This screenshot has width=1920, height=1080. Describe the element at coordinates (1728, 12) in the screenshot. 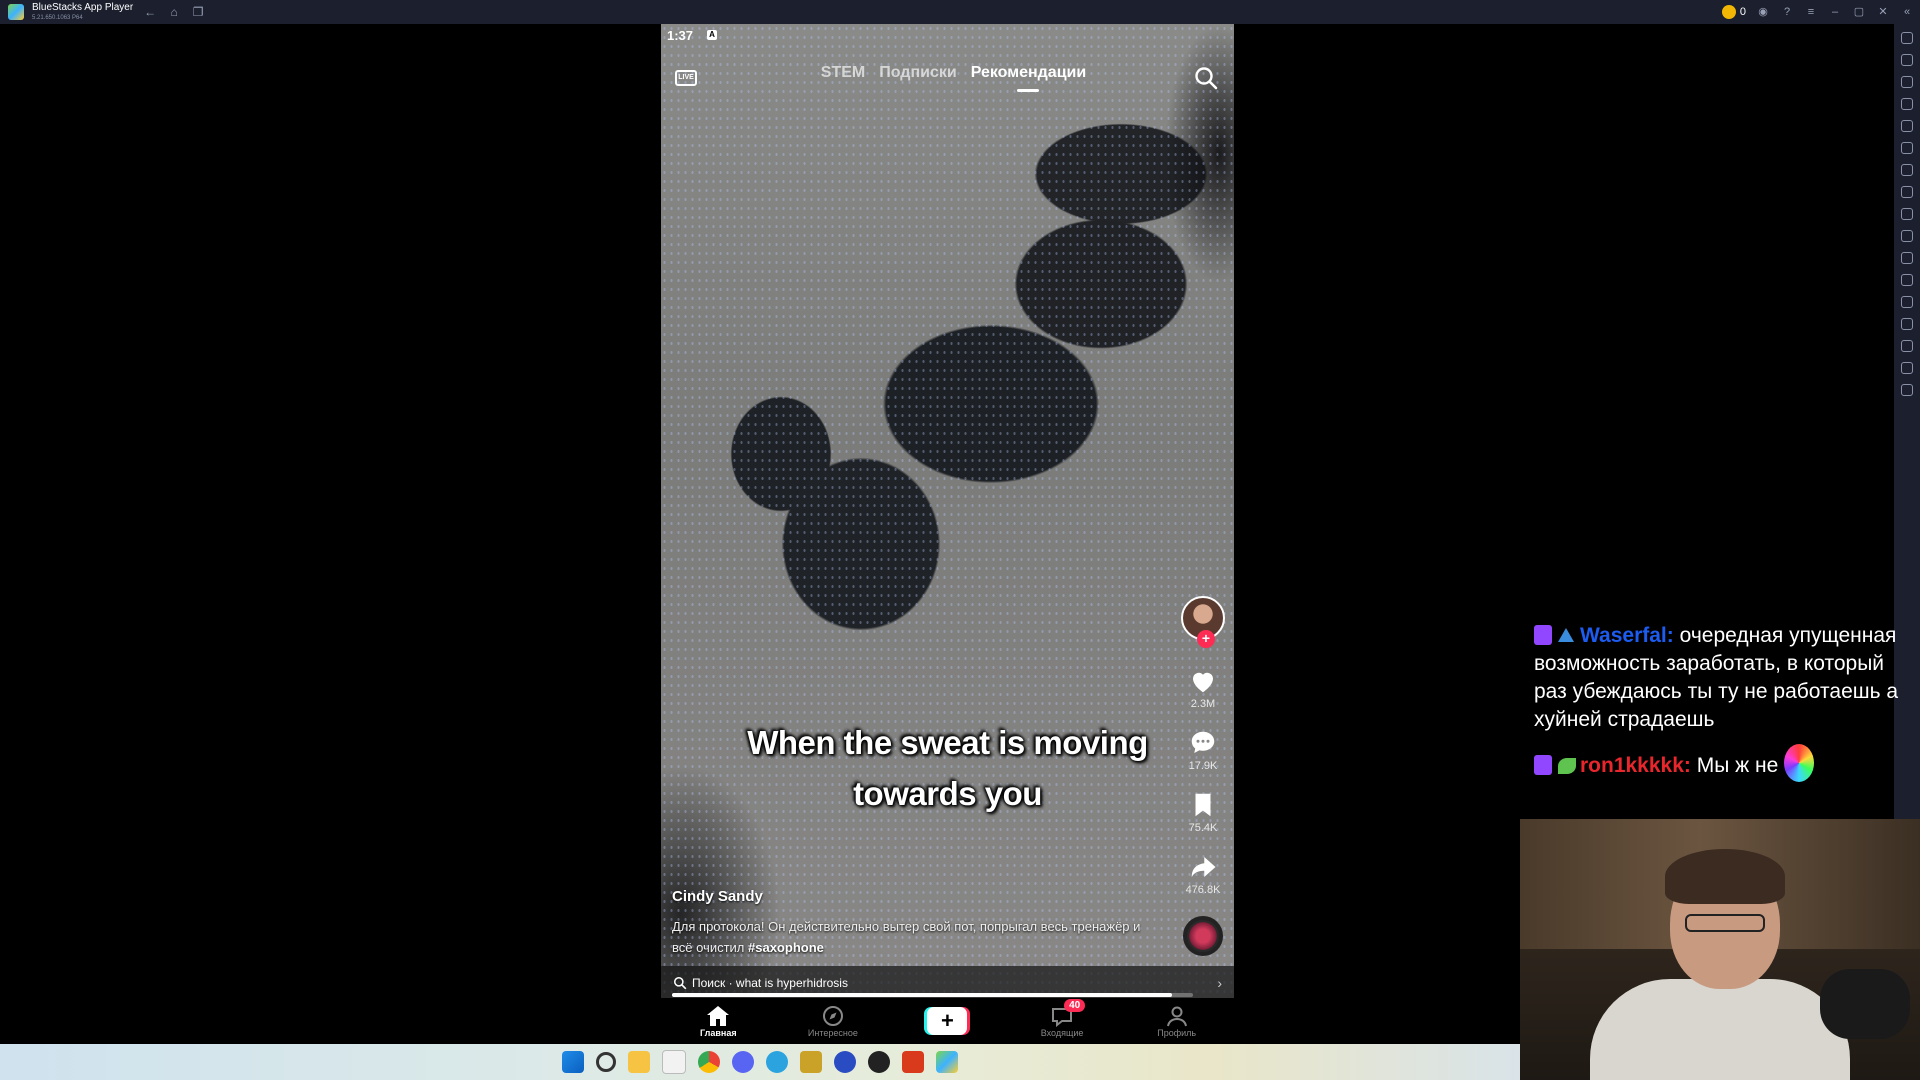

I see `coin-icon` at that location.